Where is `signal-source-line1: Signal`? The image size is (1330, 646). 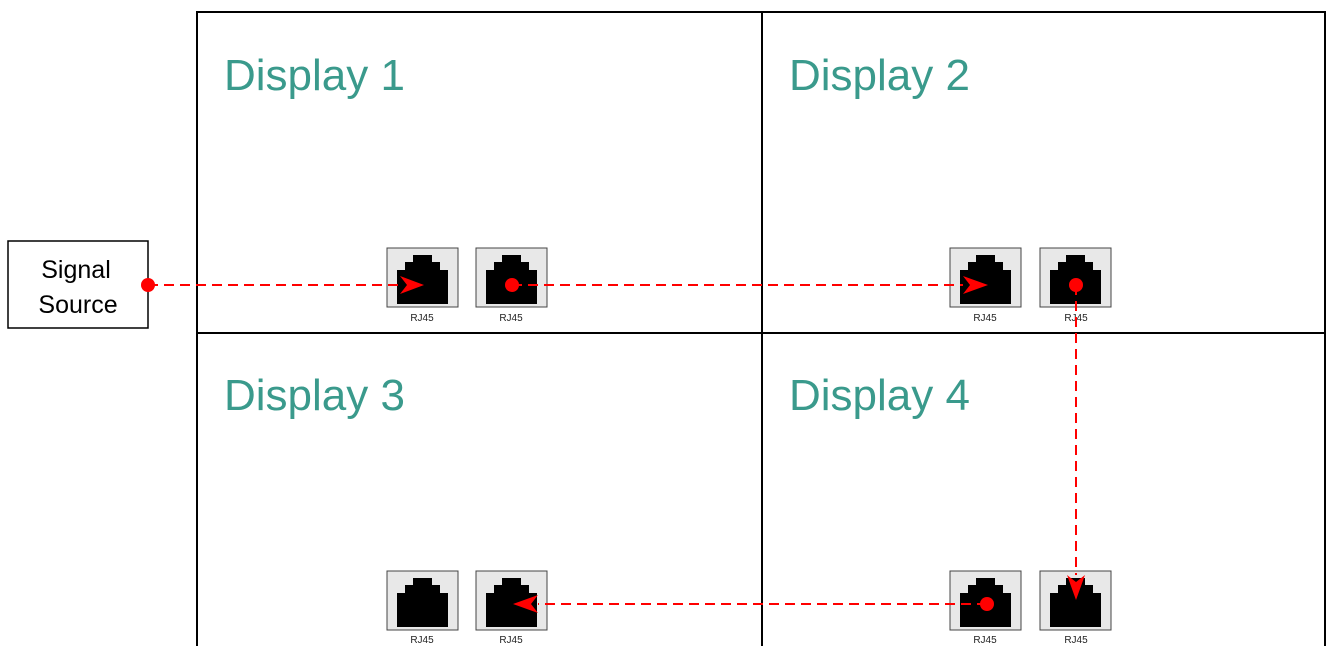
signal-source-line1: Signal is located at coordinates (76, 270).